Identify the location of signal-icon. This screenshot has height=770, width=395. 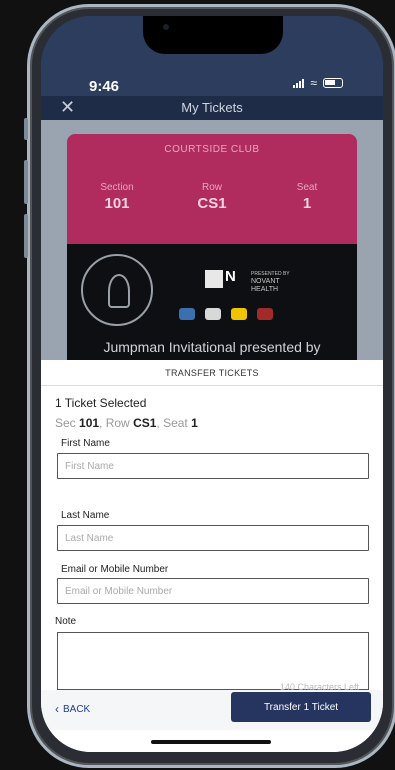
(299, 83).